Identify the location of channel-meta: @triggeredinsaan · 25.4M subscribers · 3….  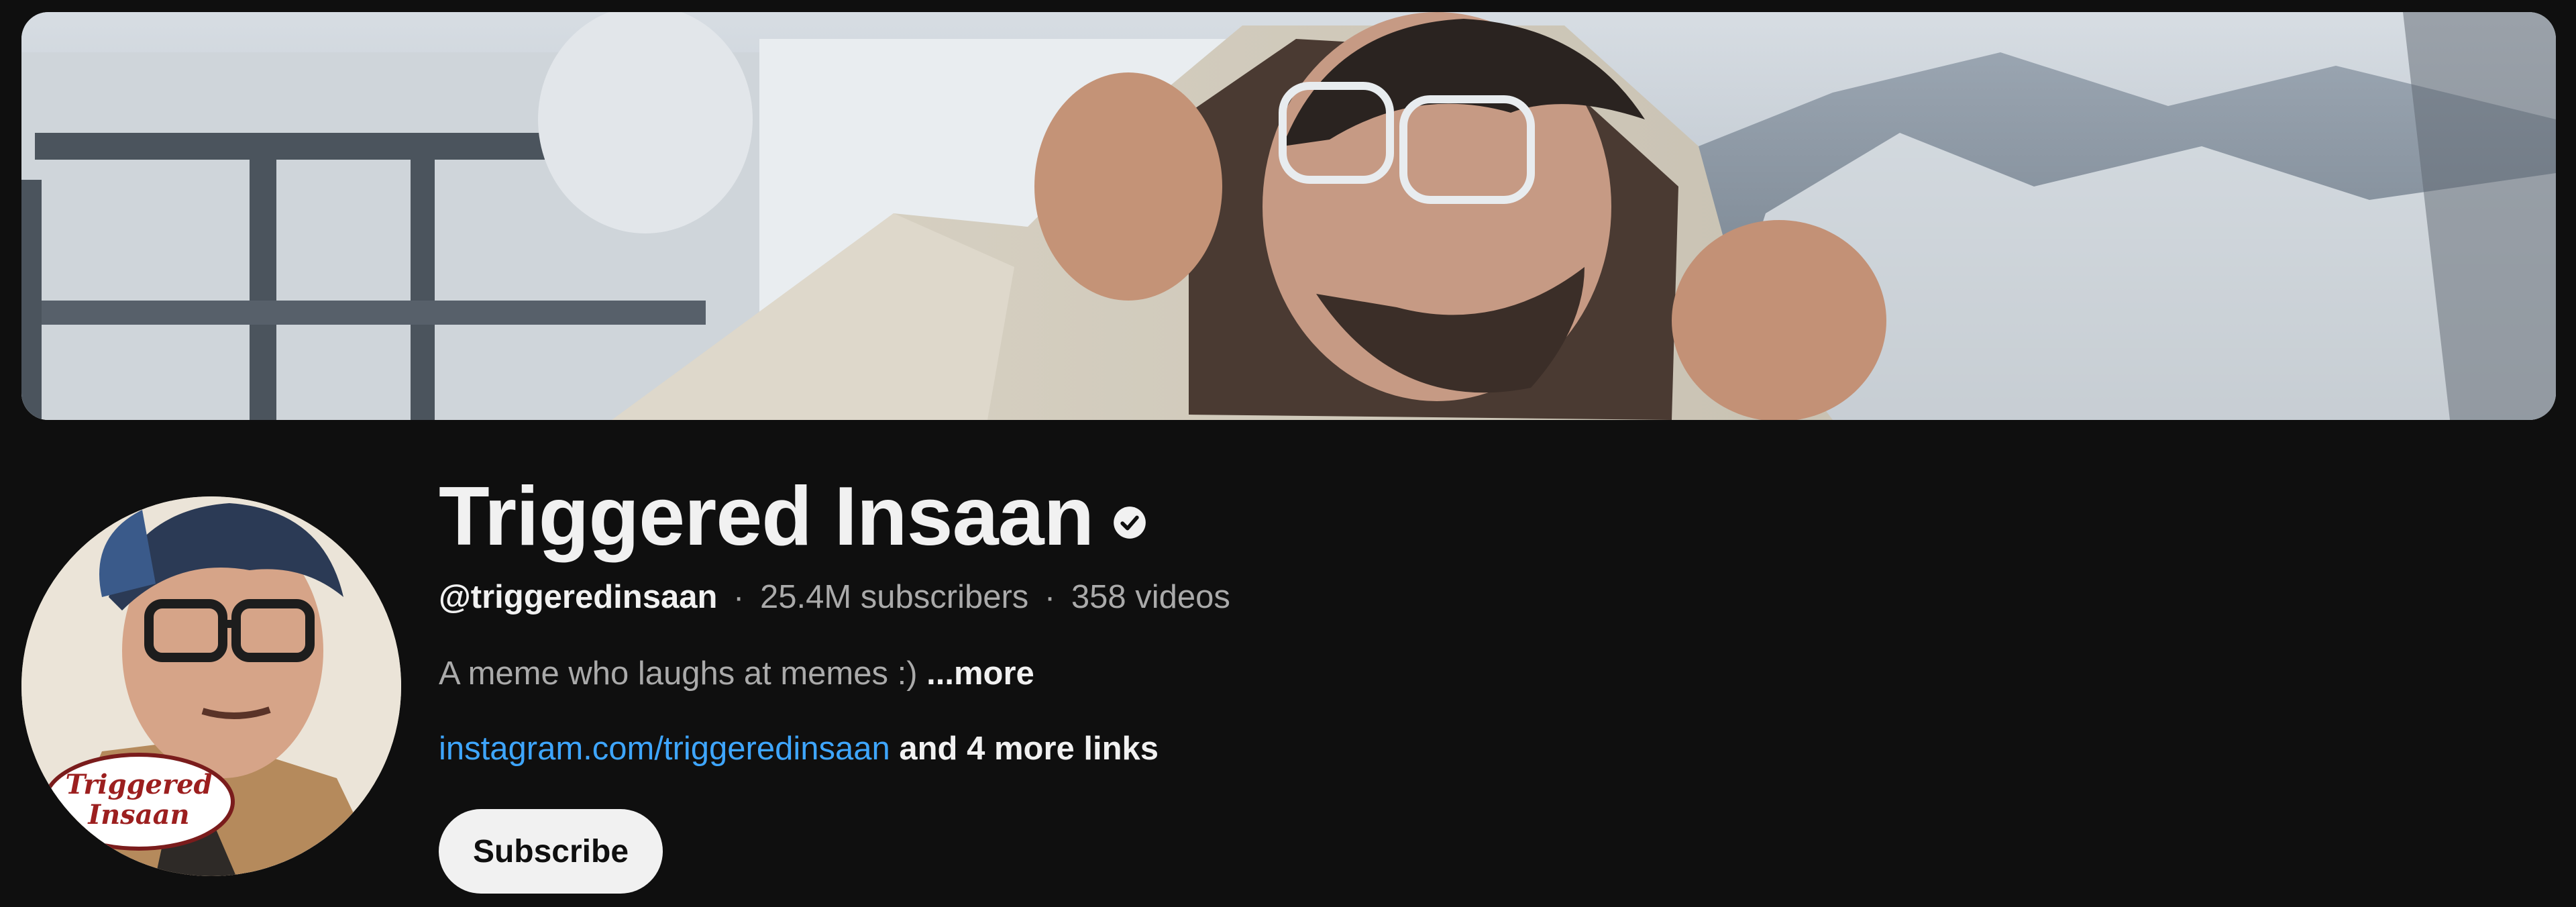
(1311, 597).